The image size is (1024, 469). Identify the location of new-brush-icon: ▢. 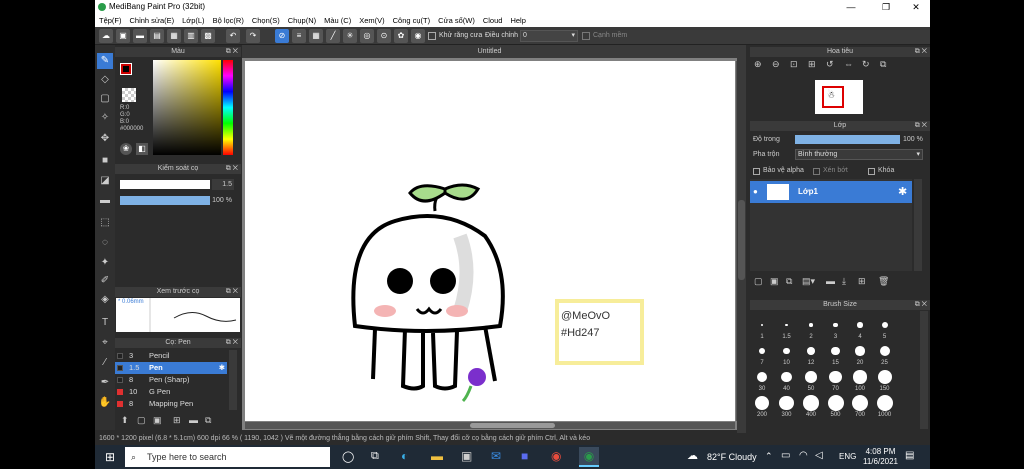
(141, 420).